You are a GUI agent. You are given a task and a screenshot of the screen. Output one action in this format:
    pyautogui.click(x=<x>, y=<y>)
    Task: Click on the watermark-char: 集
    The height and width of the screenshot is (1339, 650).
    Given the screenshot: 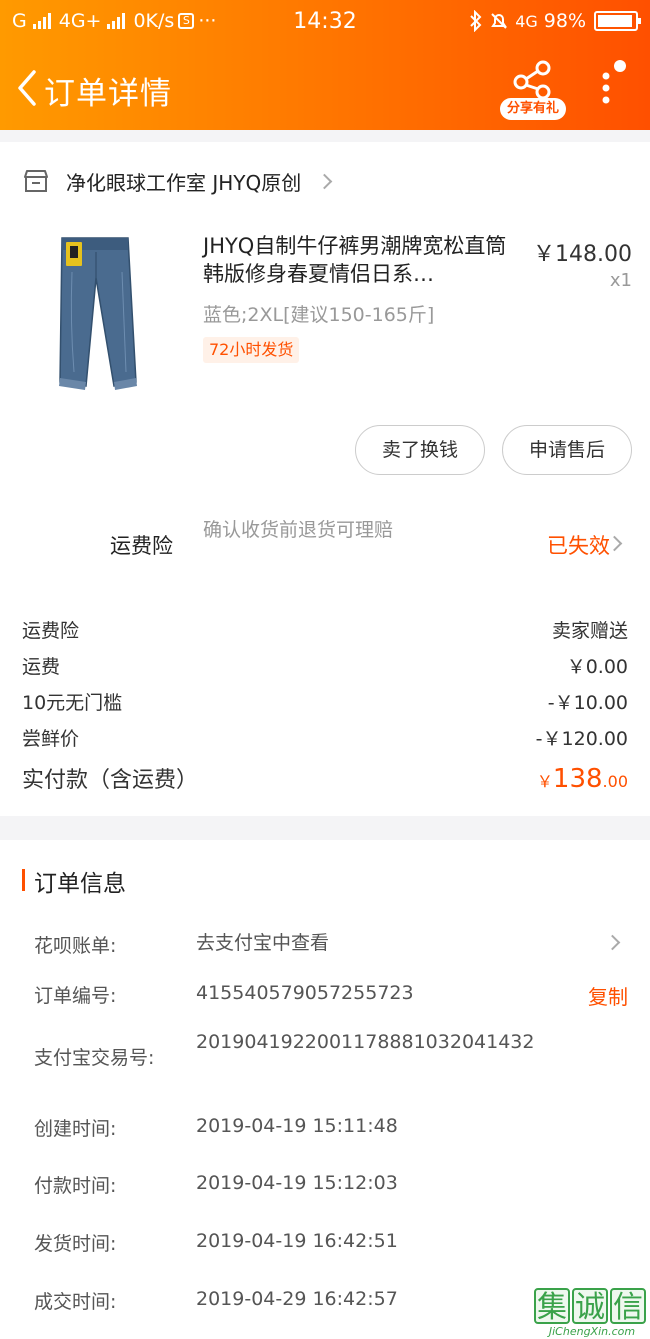 What is the action you would take?
    pyautogui.click(x=552, y=1306)
    